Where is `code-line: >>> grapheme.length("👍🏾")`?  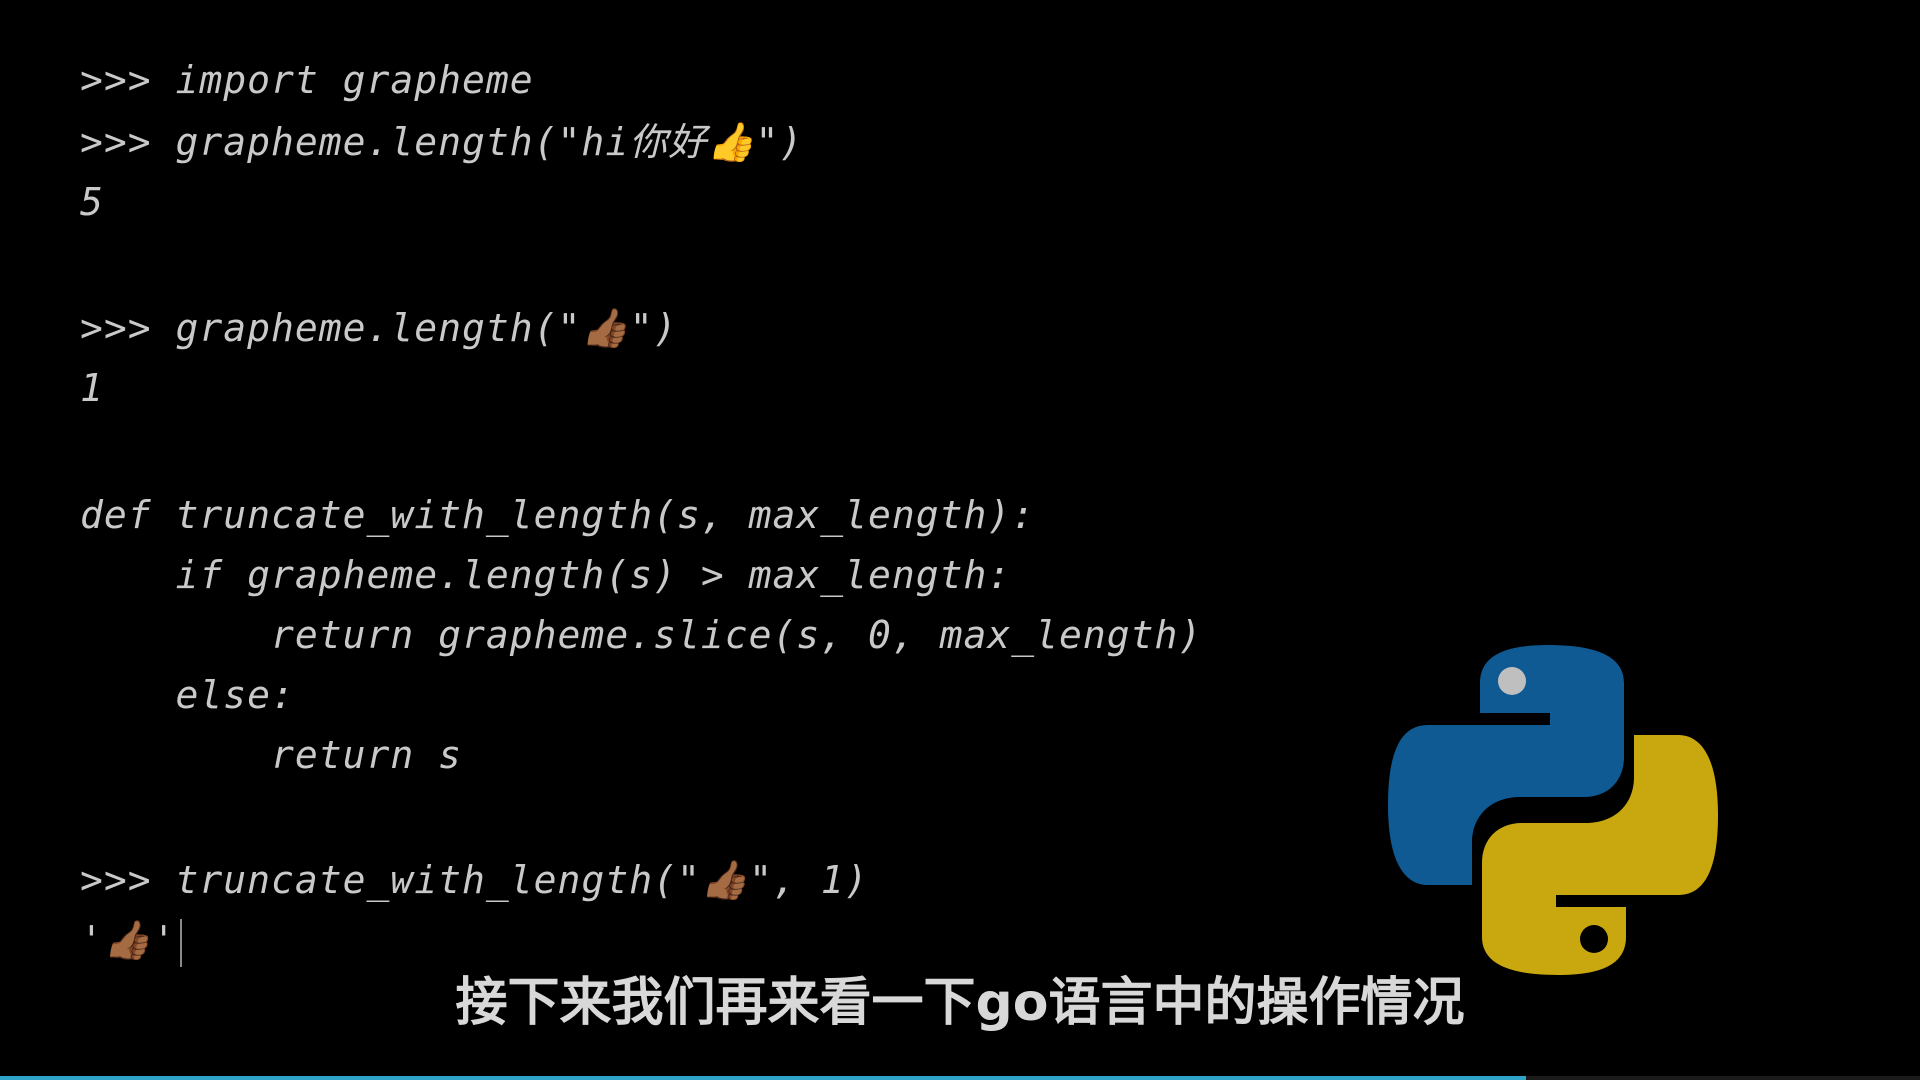
code-line: >>> grapheme.length("👍🏾") is located at coordinates (379, 328).